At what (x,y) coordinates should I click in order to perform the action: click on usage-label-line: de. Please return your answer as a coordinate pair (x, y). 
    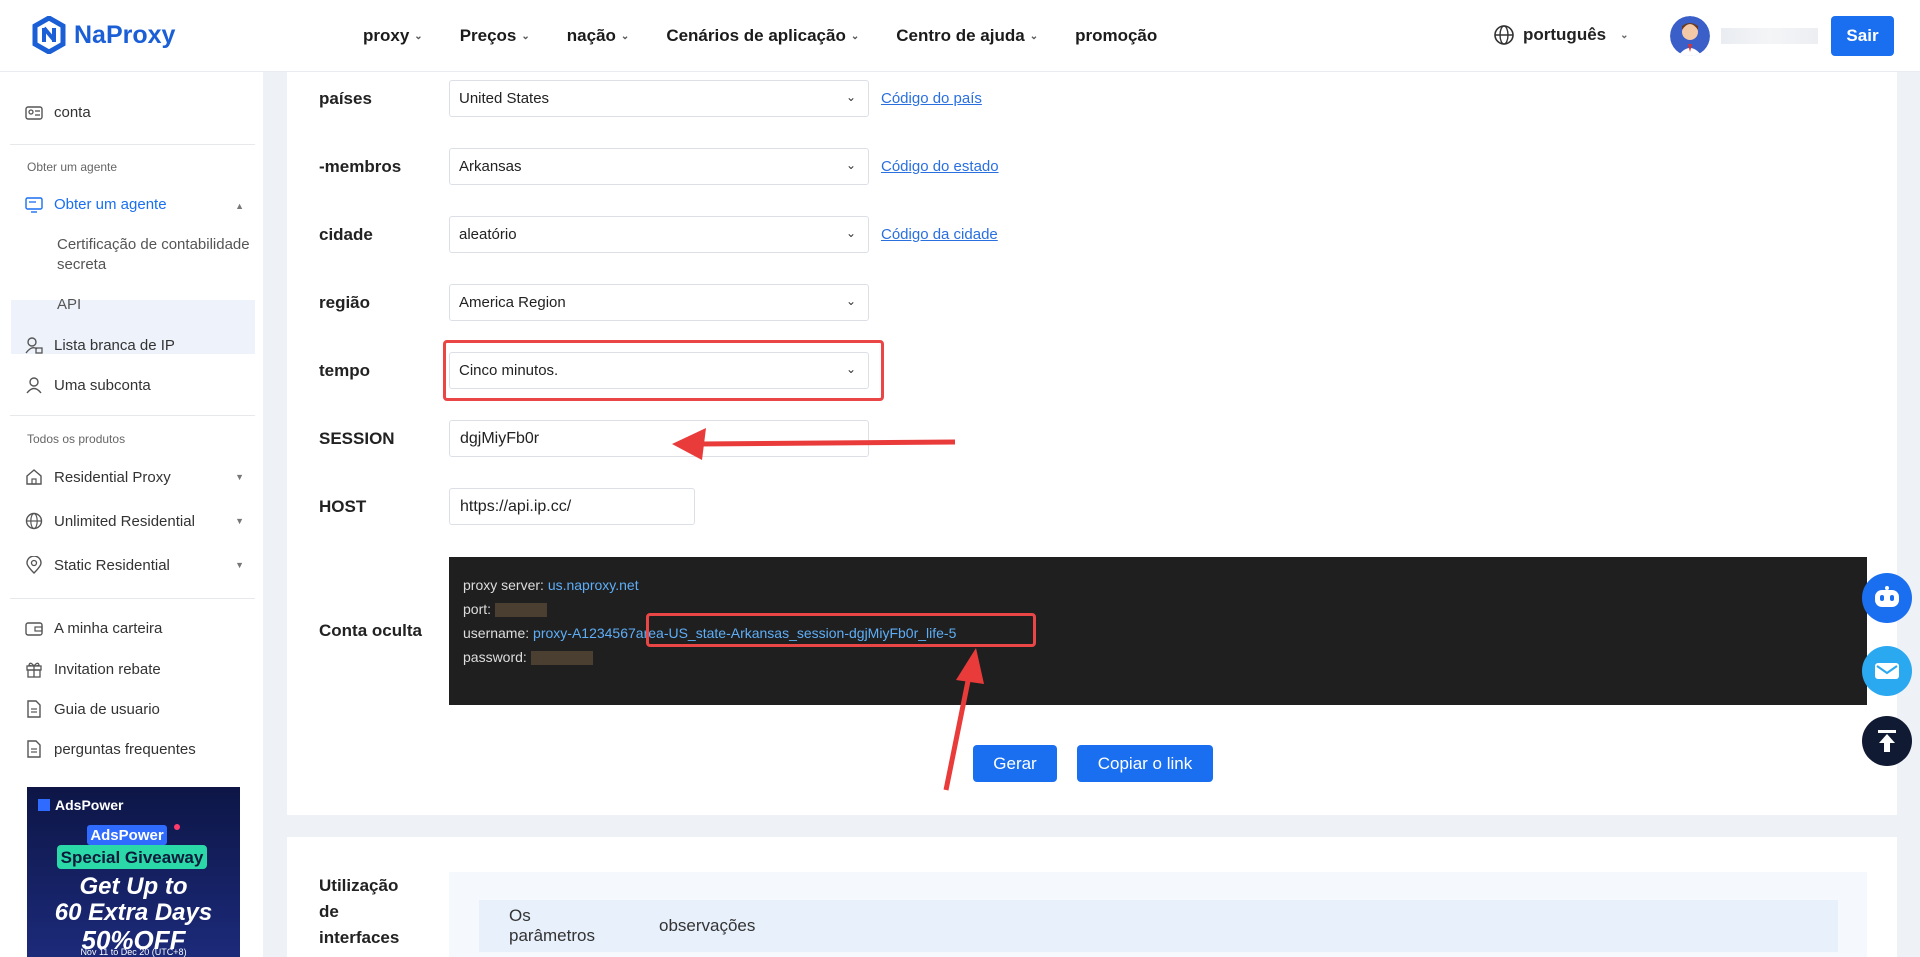
    Looking at the image, I should click on (329, 911).